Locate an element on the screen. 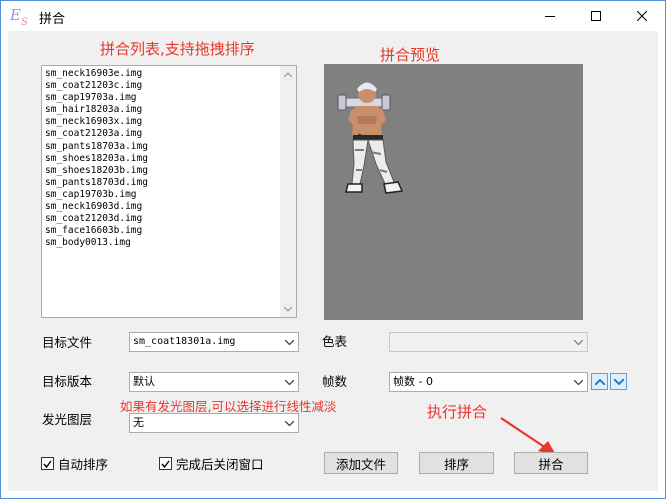 This screenshot has width=666, height=499. list-item: sm_coat21203d.img is located at coordinates (170, 219).